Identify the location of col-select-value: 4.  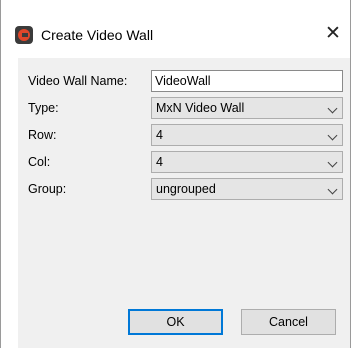
(159, 162).